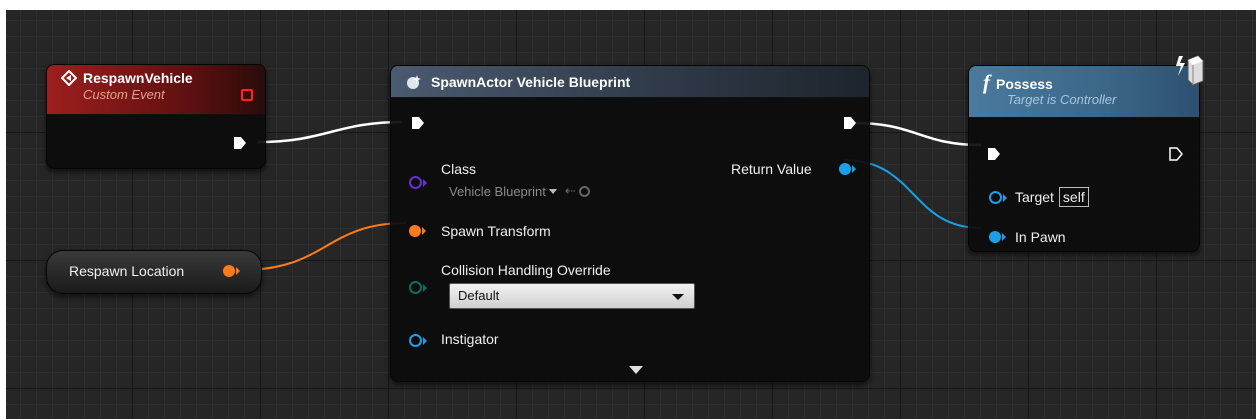 The width and height of the screenshot is (1256, 419). I want to click on target-label: Target, so click(1034, 197).